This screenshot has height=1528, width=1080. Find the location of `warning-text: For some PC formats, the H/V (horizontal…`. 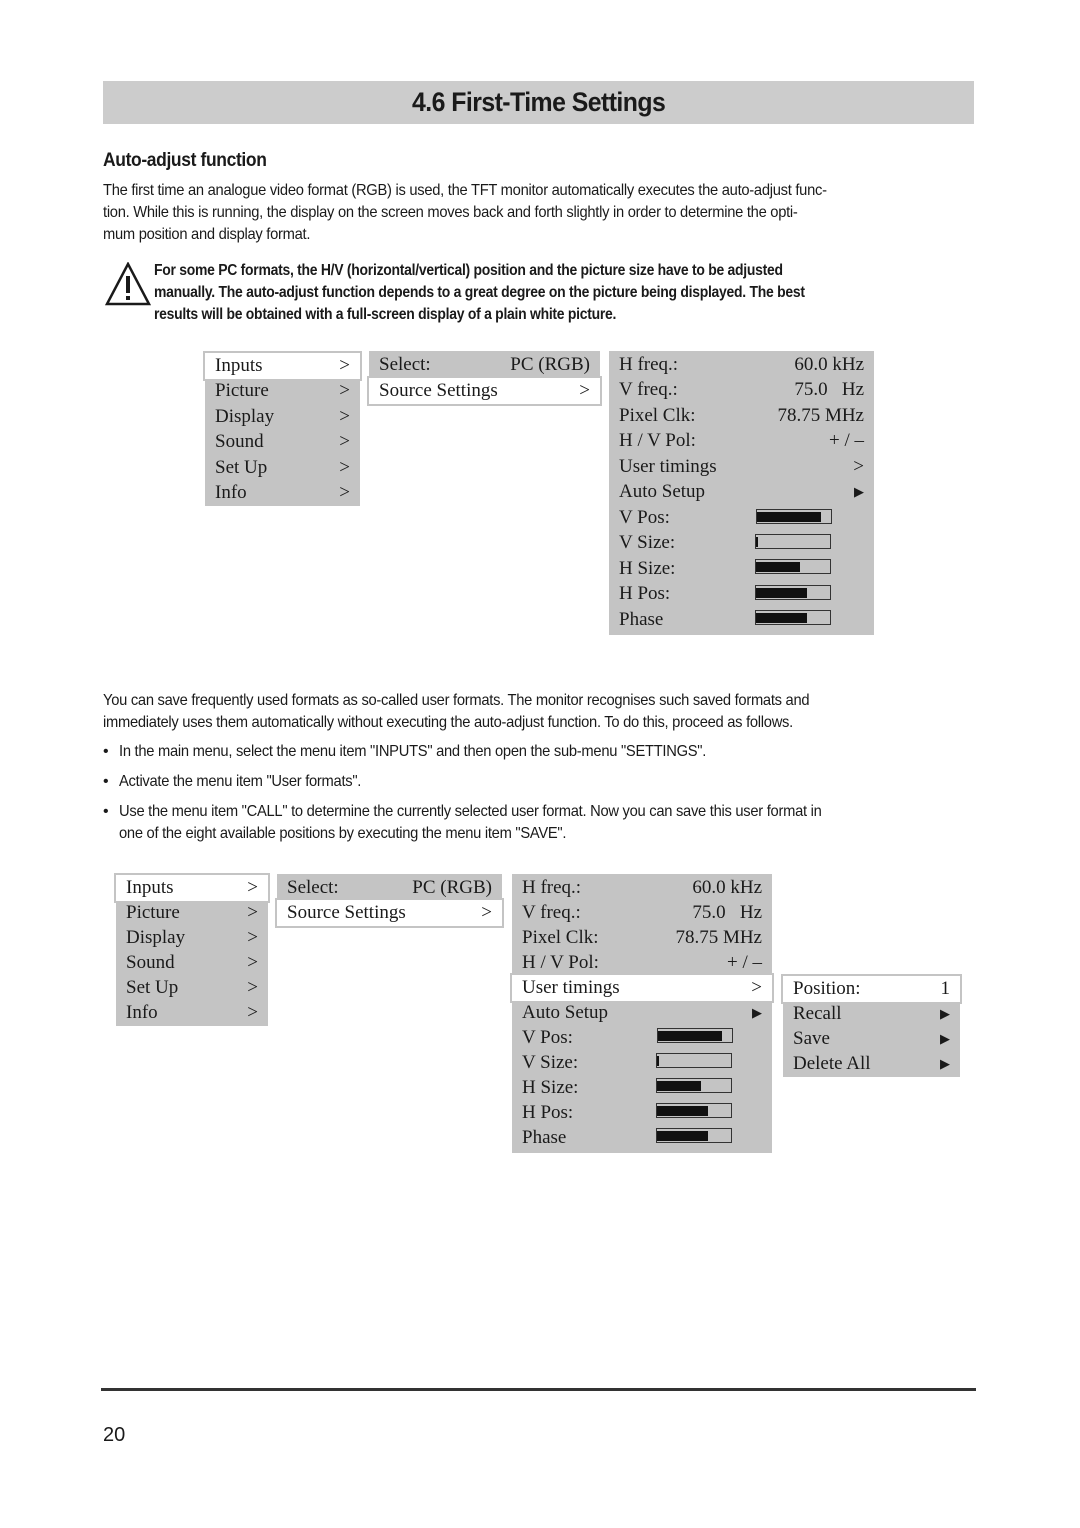

warning-text: For some PC formats, the H/V (horizontal… is located at coordinates (515, 293).